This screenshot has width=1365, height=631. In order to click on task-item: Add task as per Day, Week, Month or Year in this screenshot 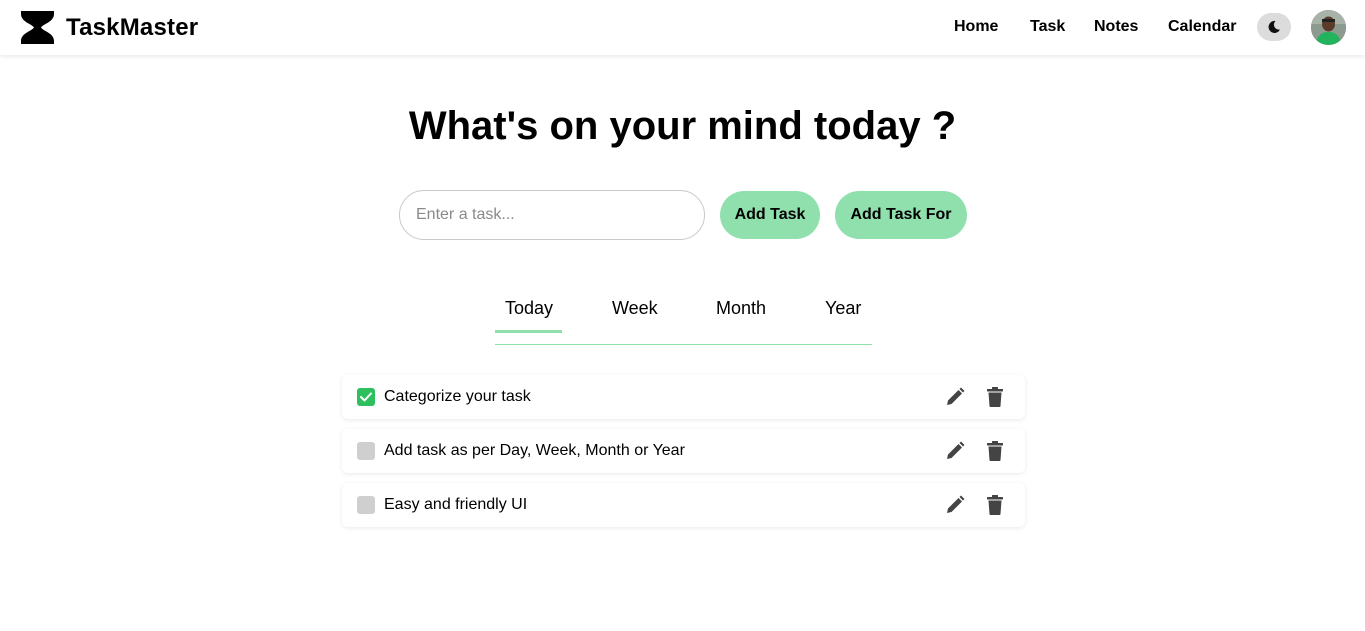, I will do `click(683, 451)`.